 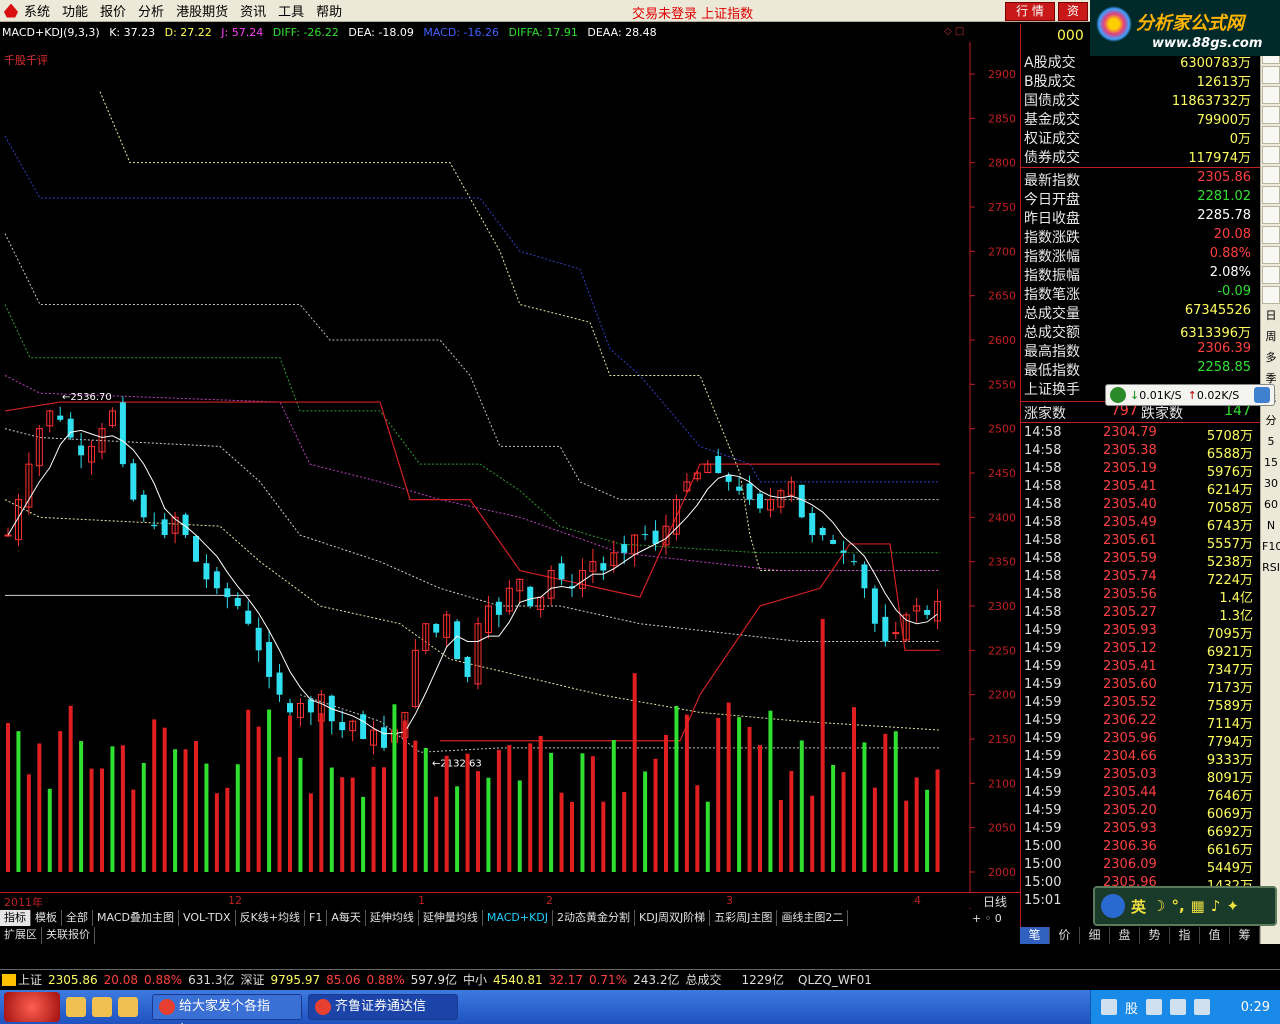 I want to click on tray-volume-icon, so click(x=1202, y=1007).